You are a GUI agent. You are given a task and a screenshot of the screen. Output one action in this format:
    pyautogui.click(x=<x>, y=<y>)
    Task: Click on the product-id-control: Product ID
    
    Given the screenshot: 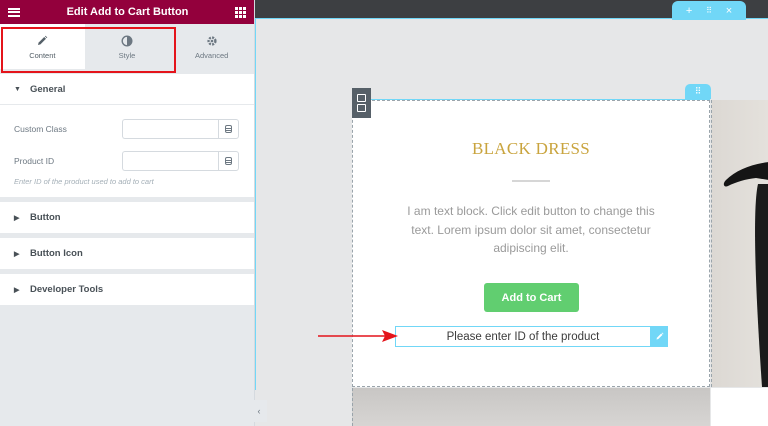 What is the action you would take?
    pyautogui.click(x=127, y=161)
    